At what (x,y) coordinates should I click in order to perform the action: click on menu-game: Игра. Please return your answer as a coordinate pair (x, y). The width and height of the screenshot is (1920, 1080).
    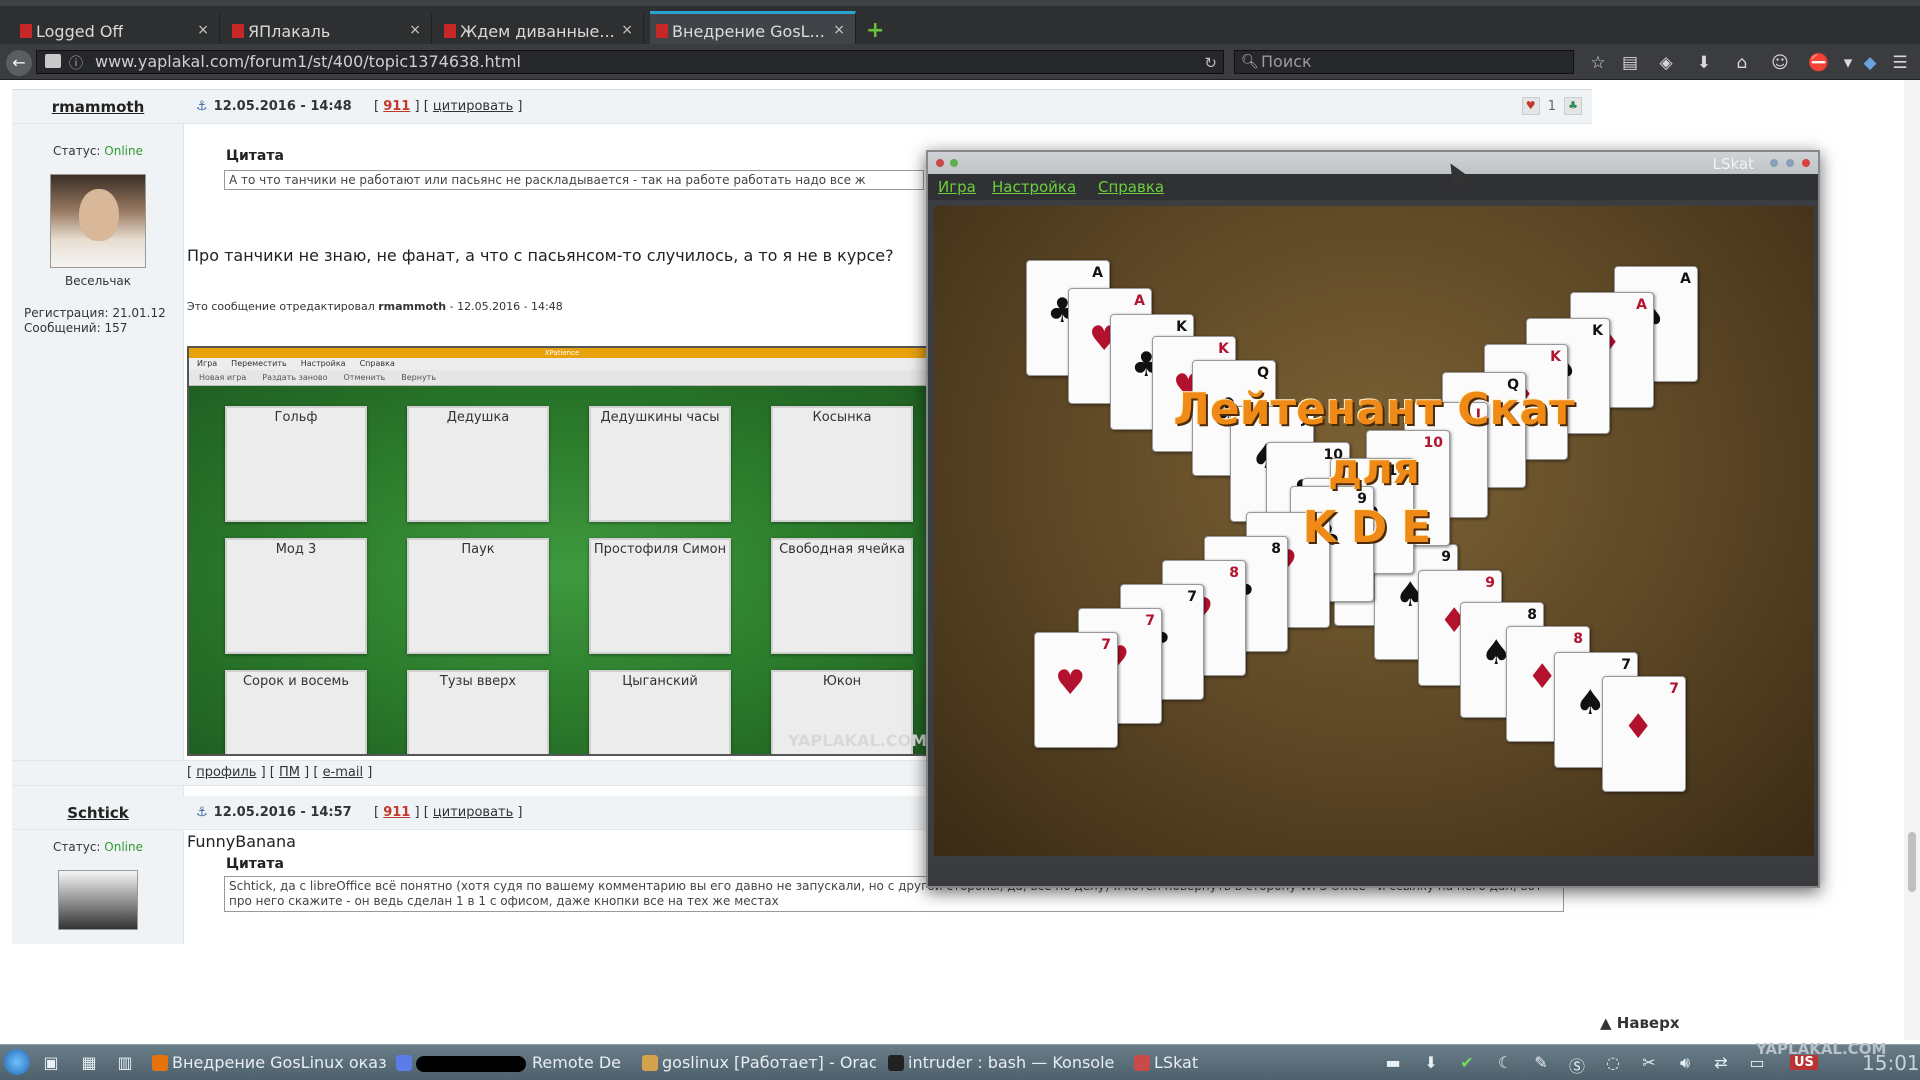
    Looking at the image, I should click on (957, 187).